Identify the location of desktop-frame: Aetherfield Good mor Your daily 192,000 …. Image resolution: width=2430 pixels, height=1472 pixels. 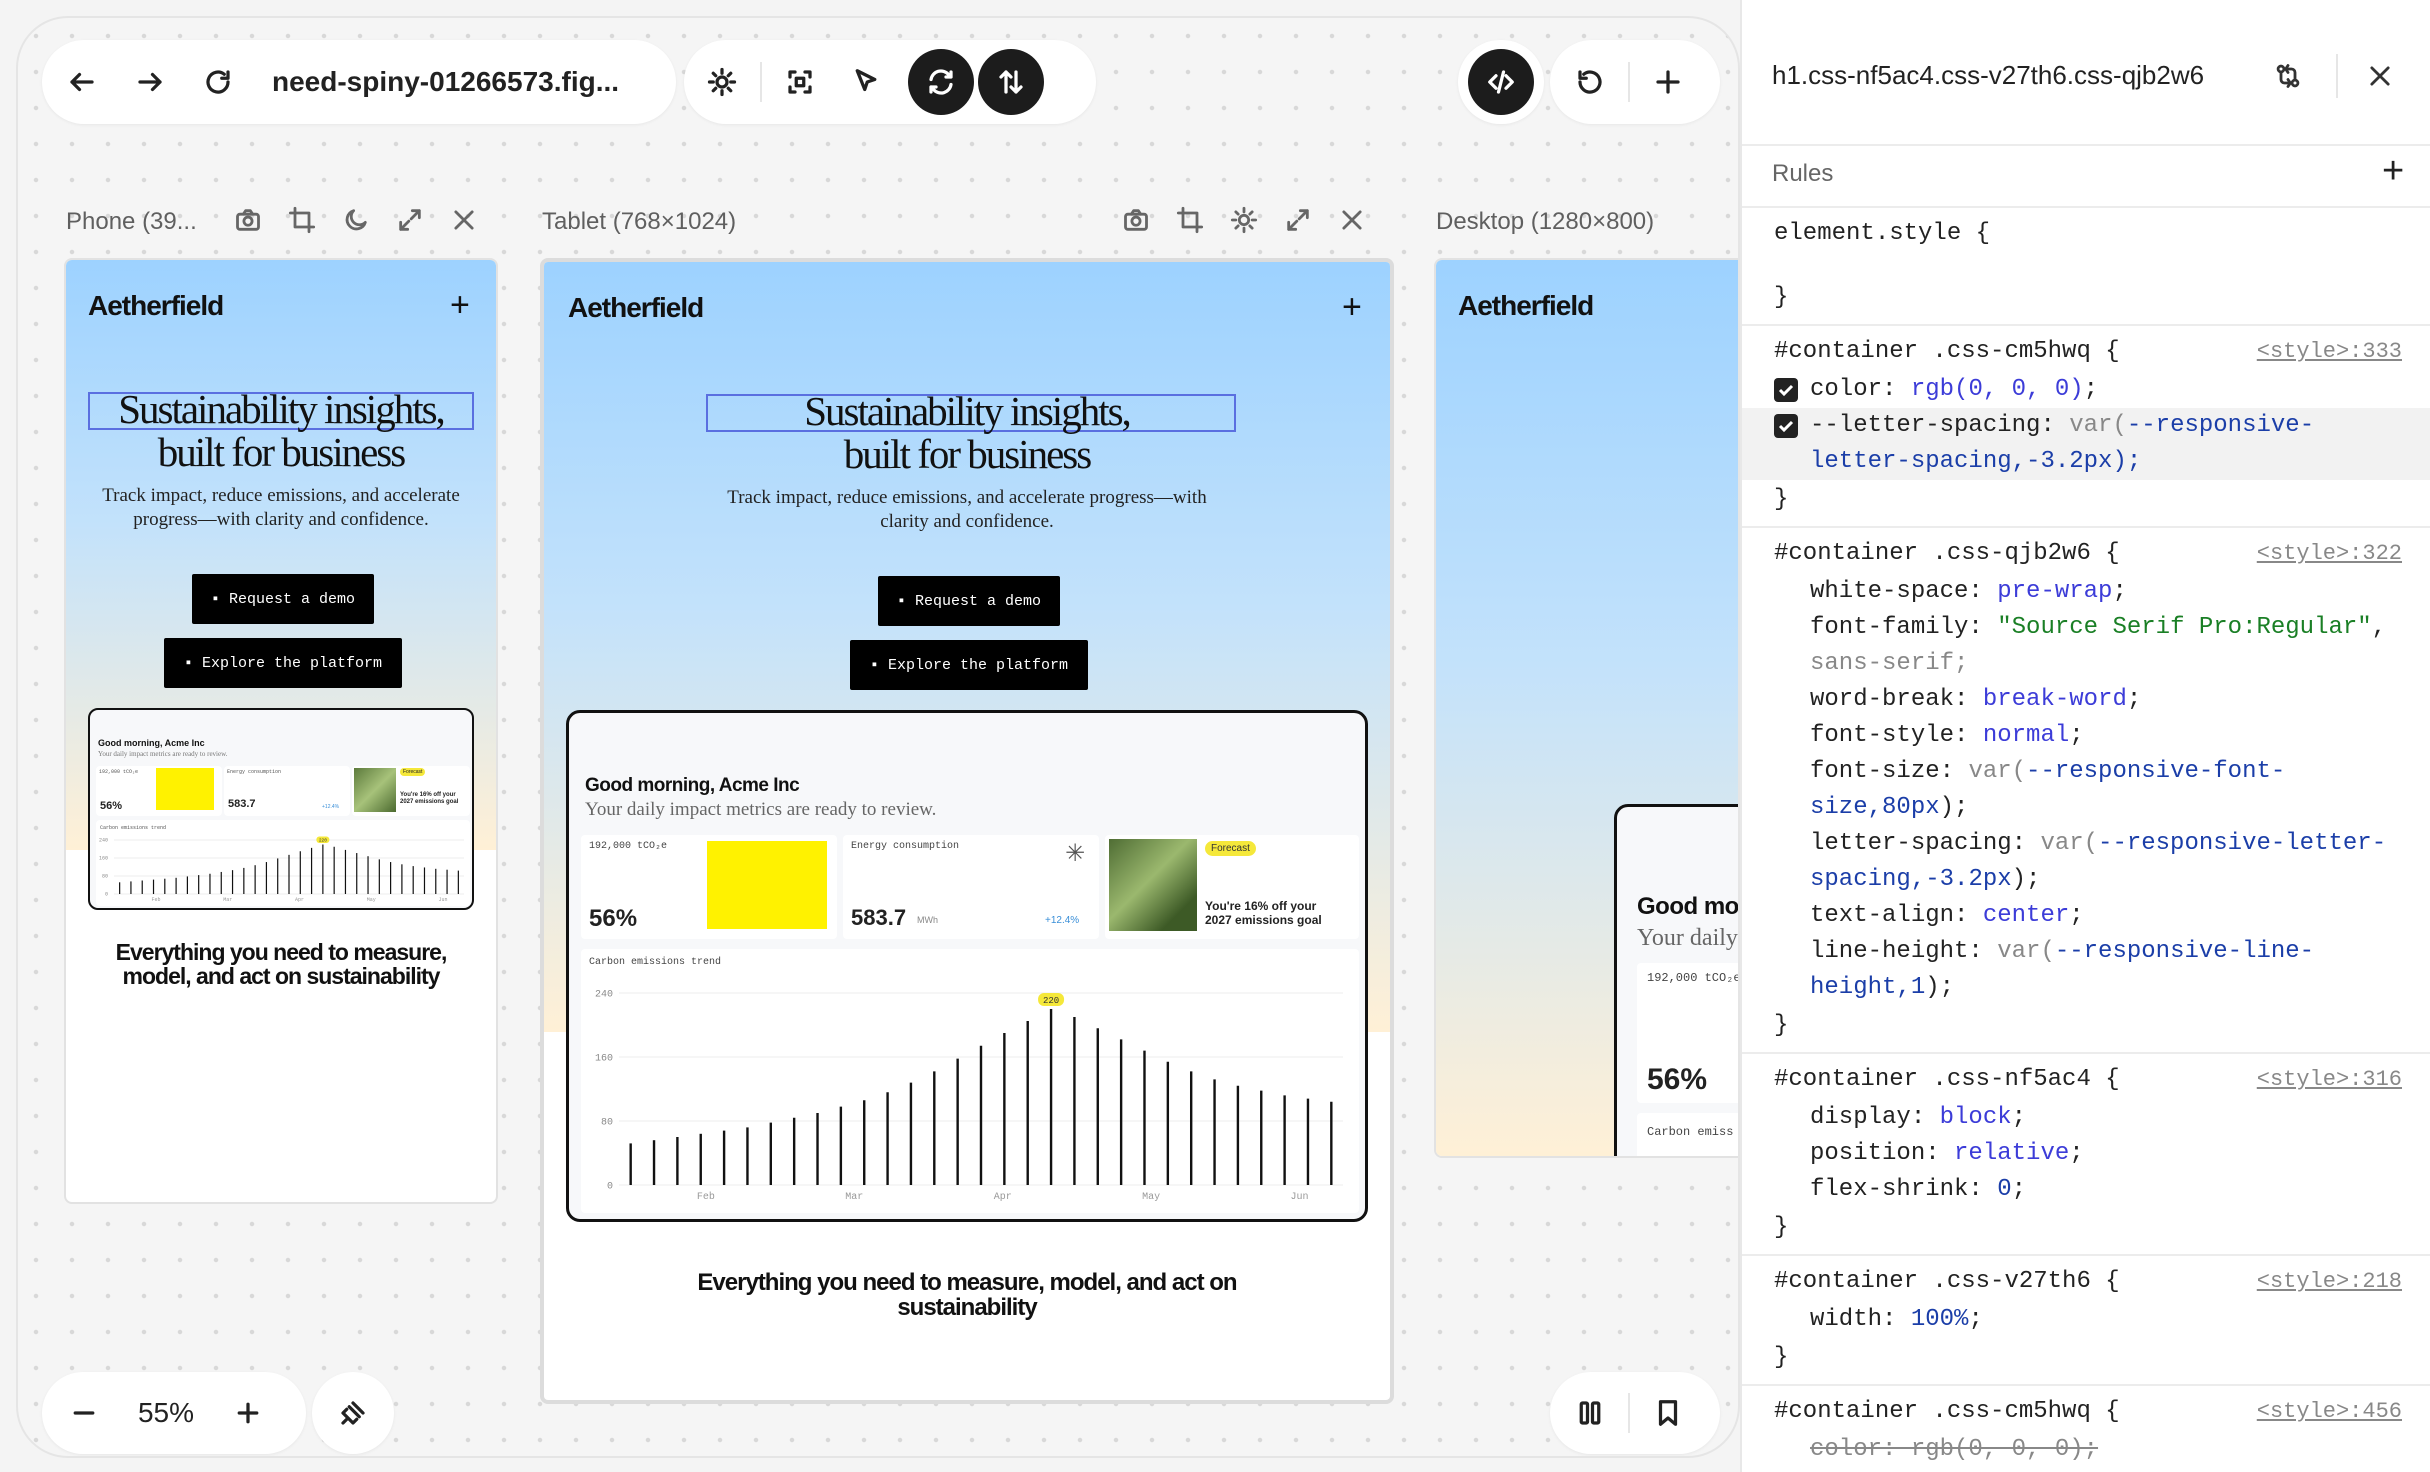
(1587, 708).